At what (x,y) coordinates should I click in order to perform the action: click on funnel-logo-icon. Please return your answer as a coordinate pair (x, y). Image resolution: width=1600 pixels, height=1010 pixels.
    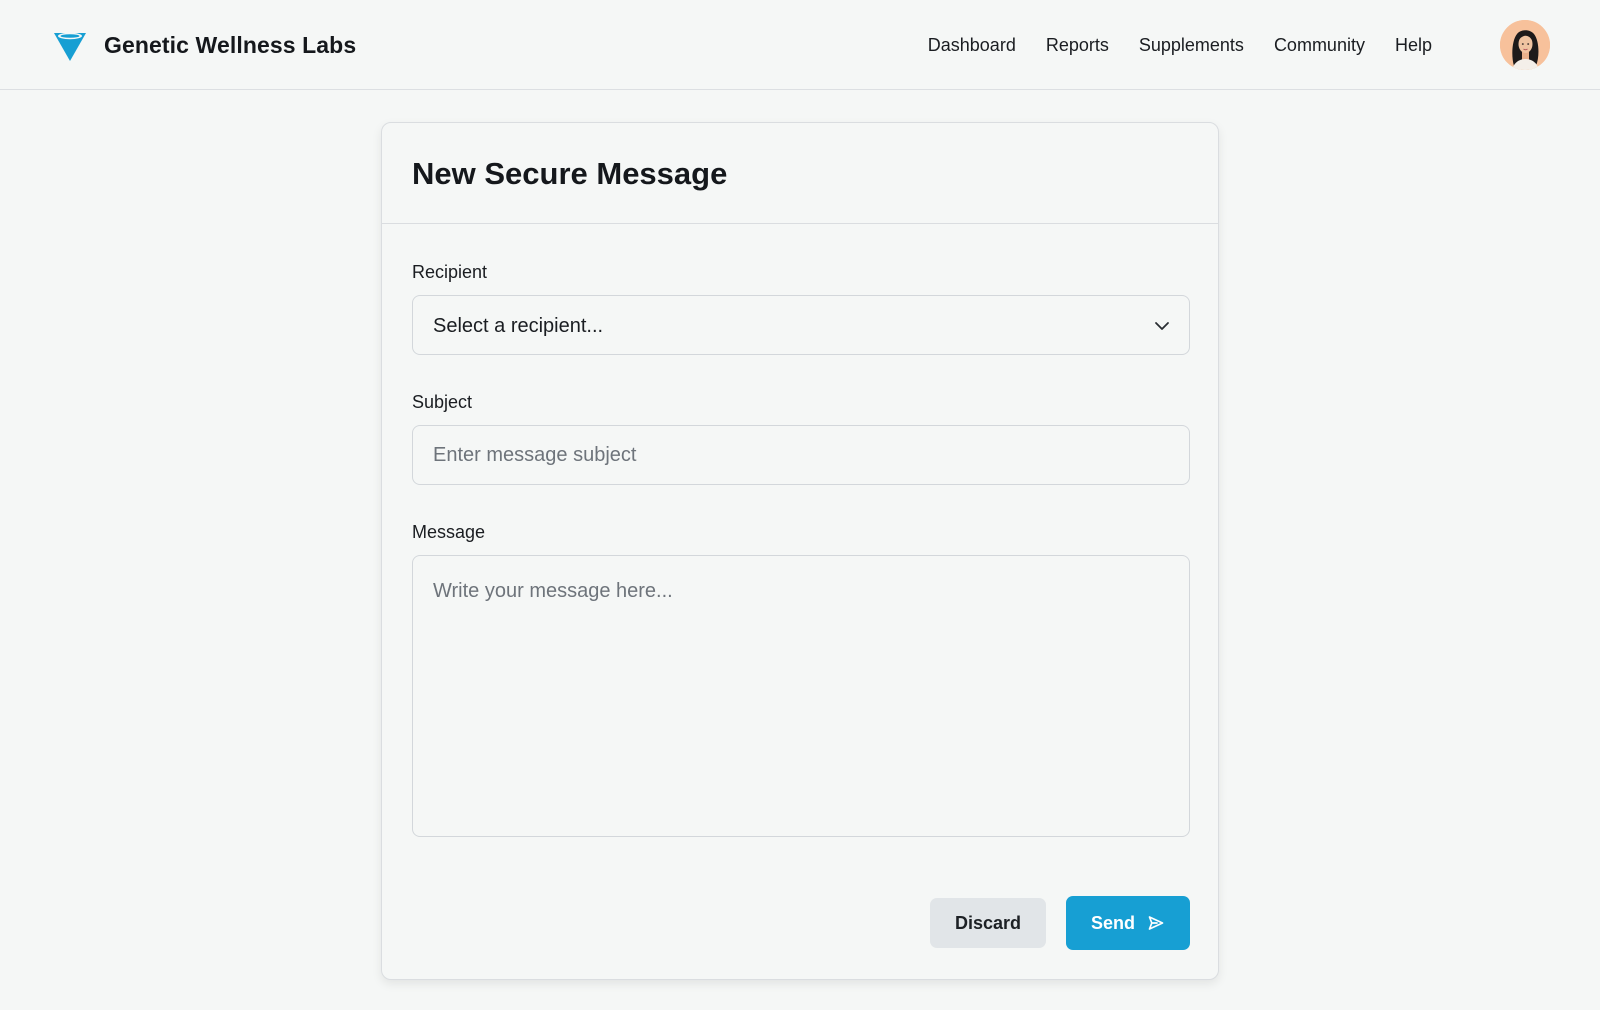
    Looking at the image, I should click on (70, 46).